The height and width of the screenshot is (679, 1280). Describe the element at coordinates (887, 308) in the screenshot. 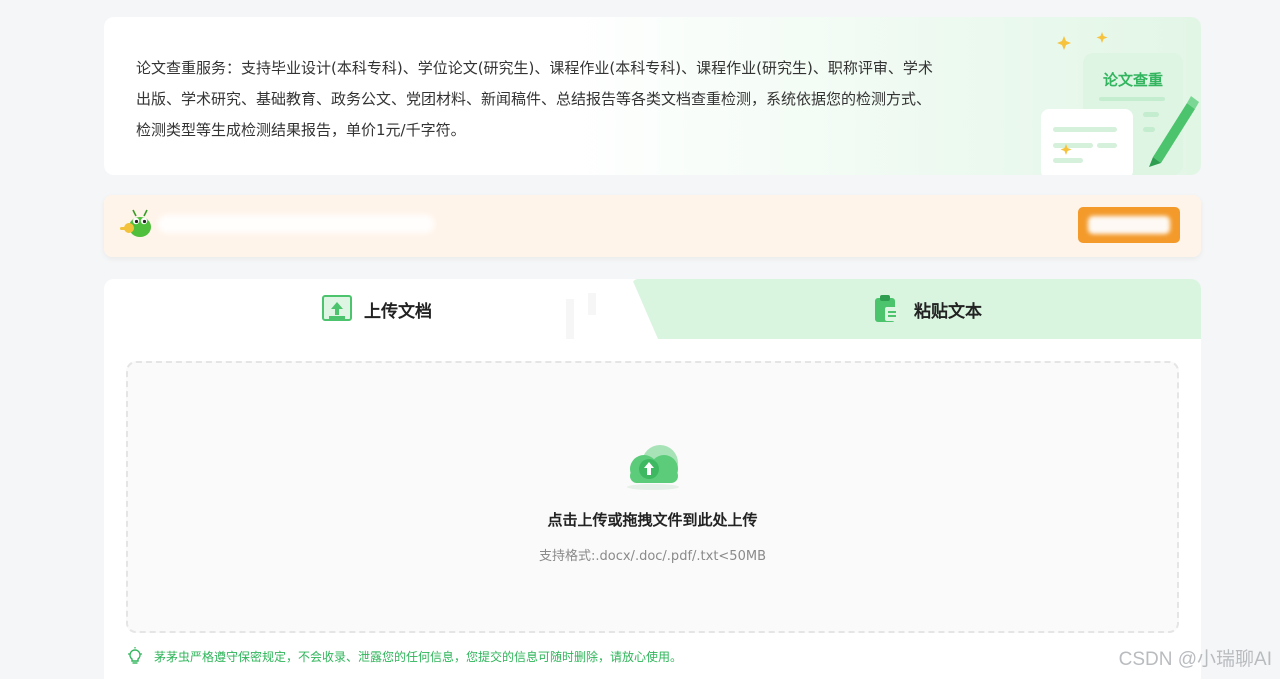

I see `clipboard-icon` at that location.